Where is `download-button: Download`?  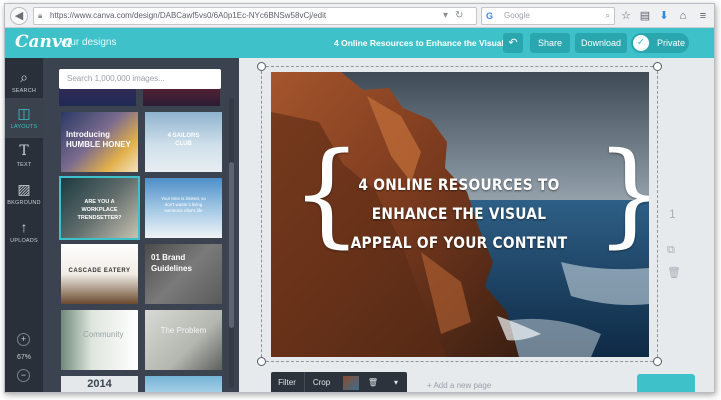
download-button: Download is located at coordinates (601, 43).